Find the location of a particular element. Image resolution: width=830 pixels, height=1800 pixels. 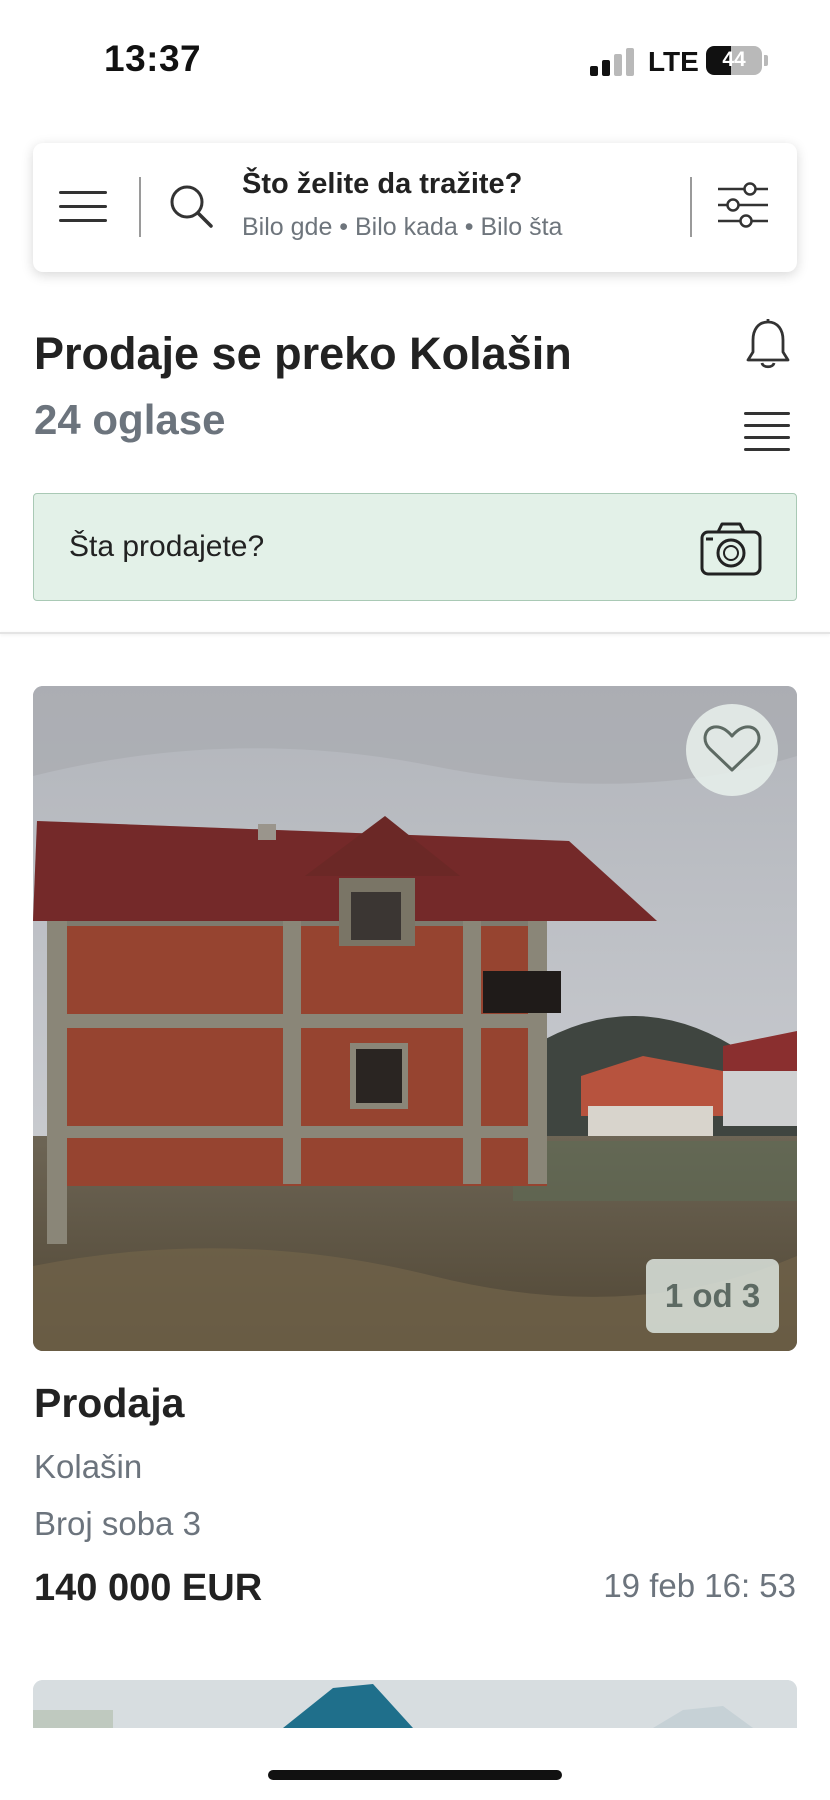

listing-location: Kolašin is located at coordinates (88, 1466).